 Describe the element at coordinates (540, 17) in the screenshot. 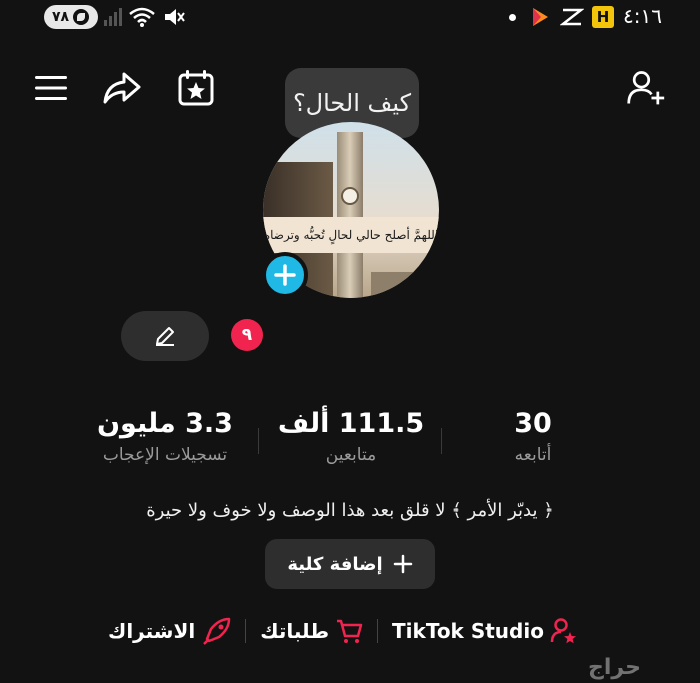

I see `play-store-icon` at that location.